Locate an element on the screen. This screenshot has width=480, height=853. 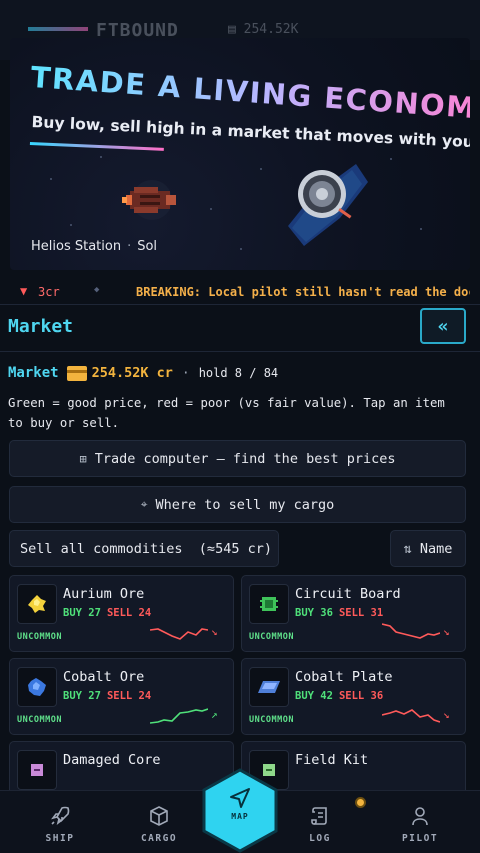
nav-ship-label: SHIP is located at coordinates (60, 838).